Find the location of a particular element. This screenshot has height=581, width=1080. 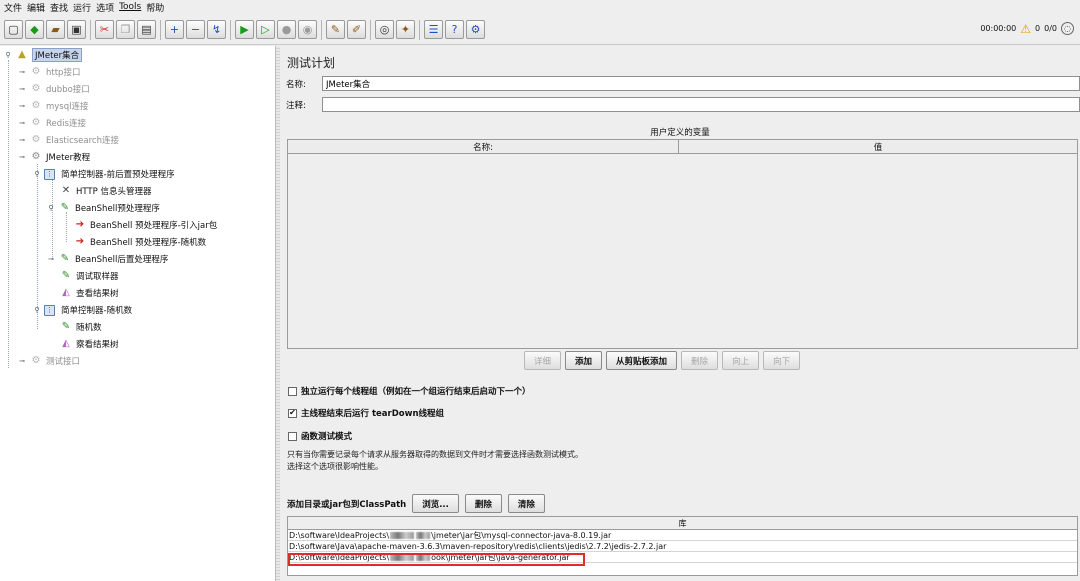

comment-input is located at coordinates (701, 104).